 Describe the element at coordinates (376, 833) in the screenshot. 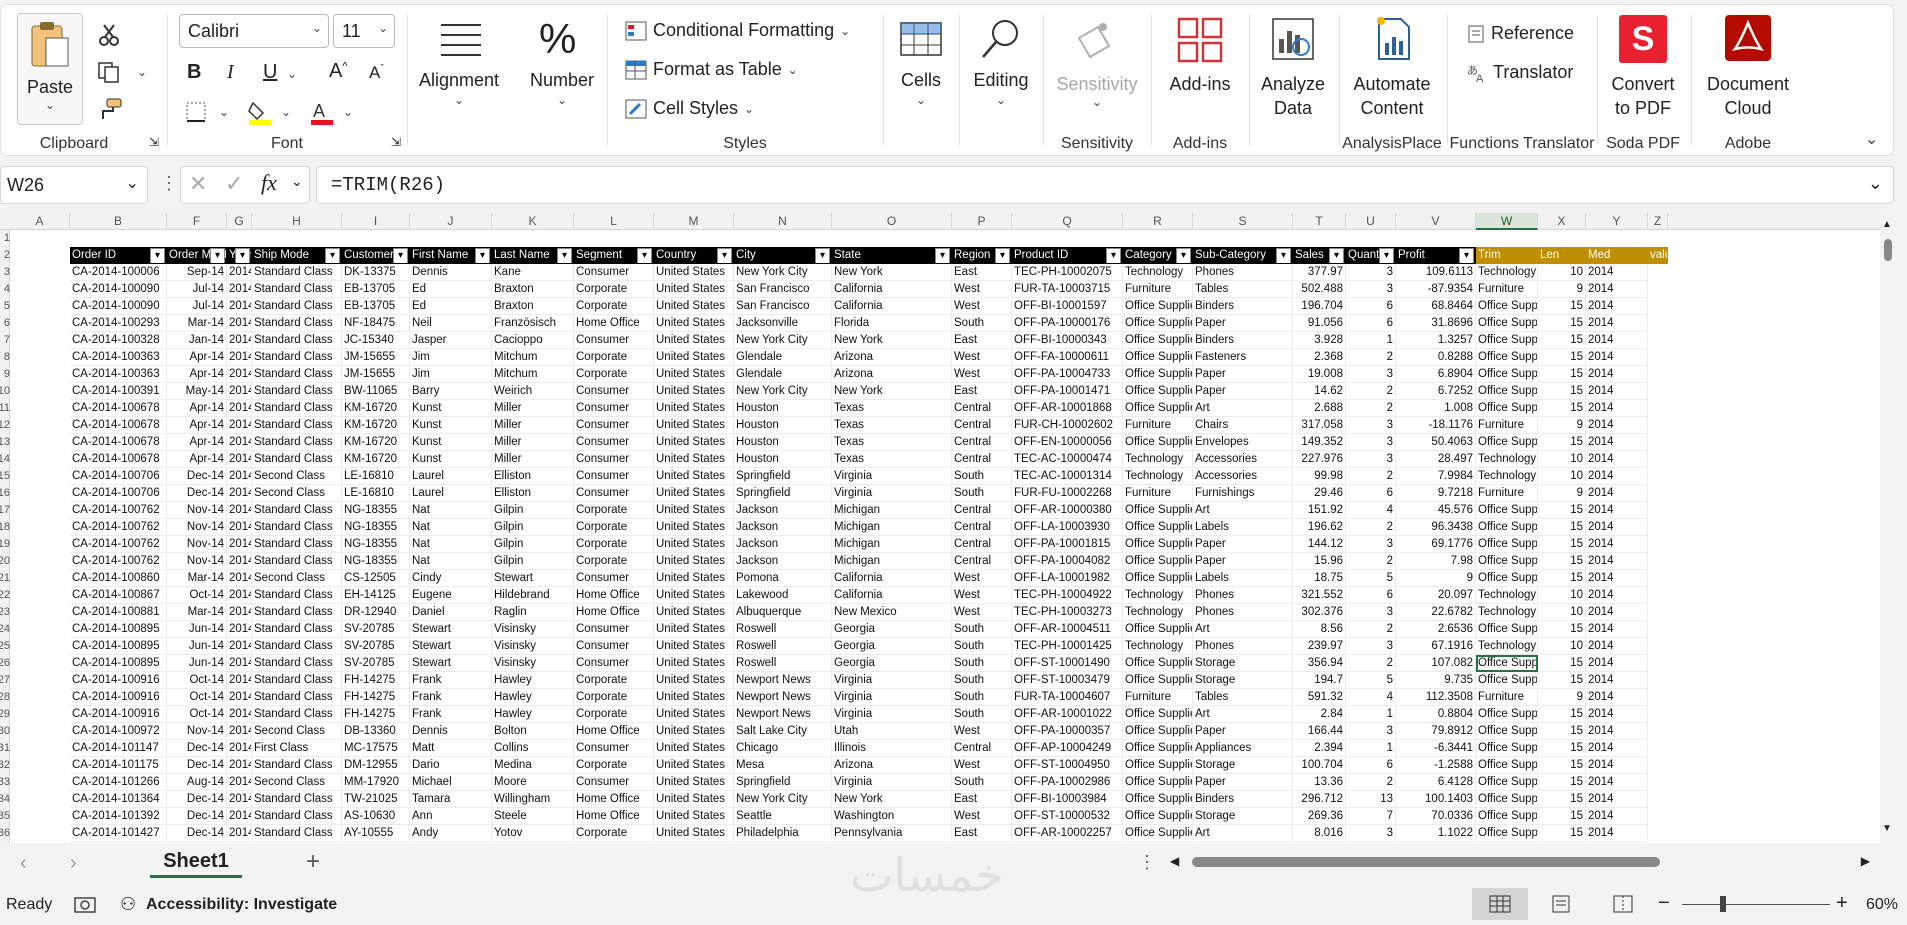

I see `data-cell: AY-10555` at that location.